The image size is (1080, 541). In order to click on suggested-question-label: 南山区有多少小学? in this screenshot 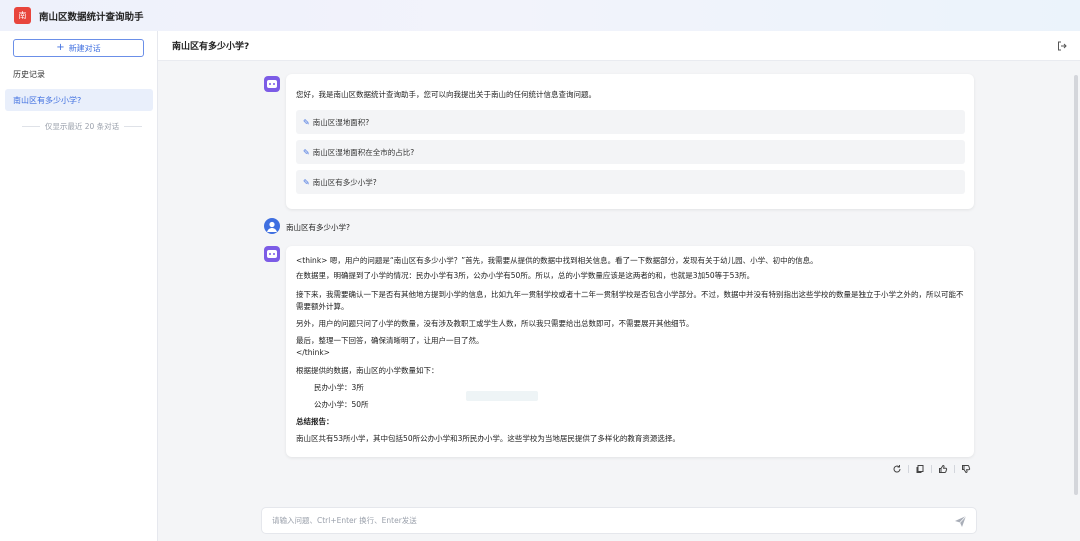, I will do `click(344, 182)`.